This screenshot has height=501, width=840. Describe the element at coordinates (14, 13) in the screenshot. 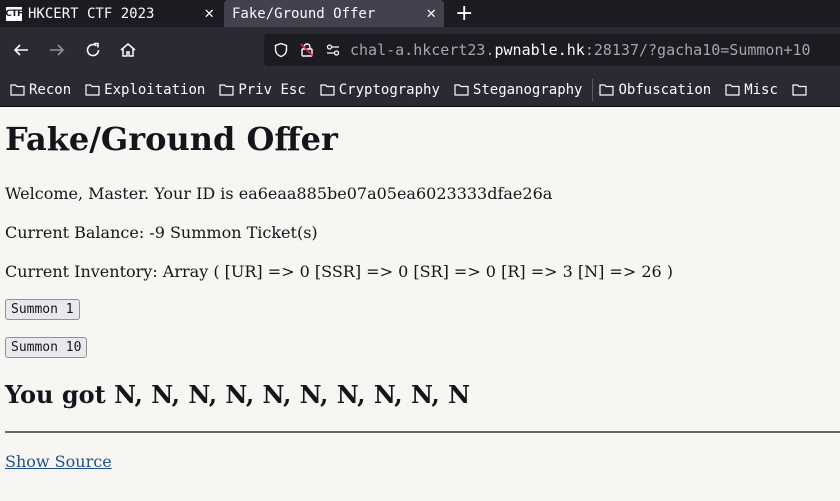

I see `ctf-favicon-icon: CTF` at that location.